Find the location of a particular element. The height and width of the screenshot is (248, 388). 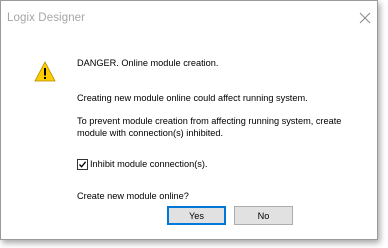

checkmark-icon is located at coordinates (83, 164).